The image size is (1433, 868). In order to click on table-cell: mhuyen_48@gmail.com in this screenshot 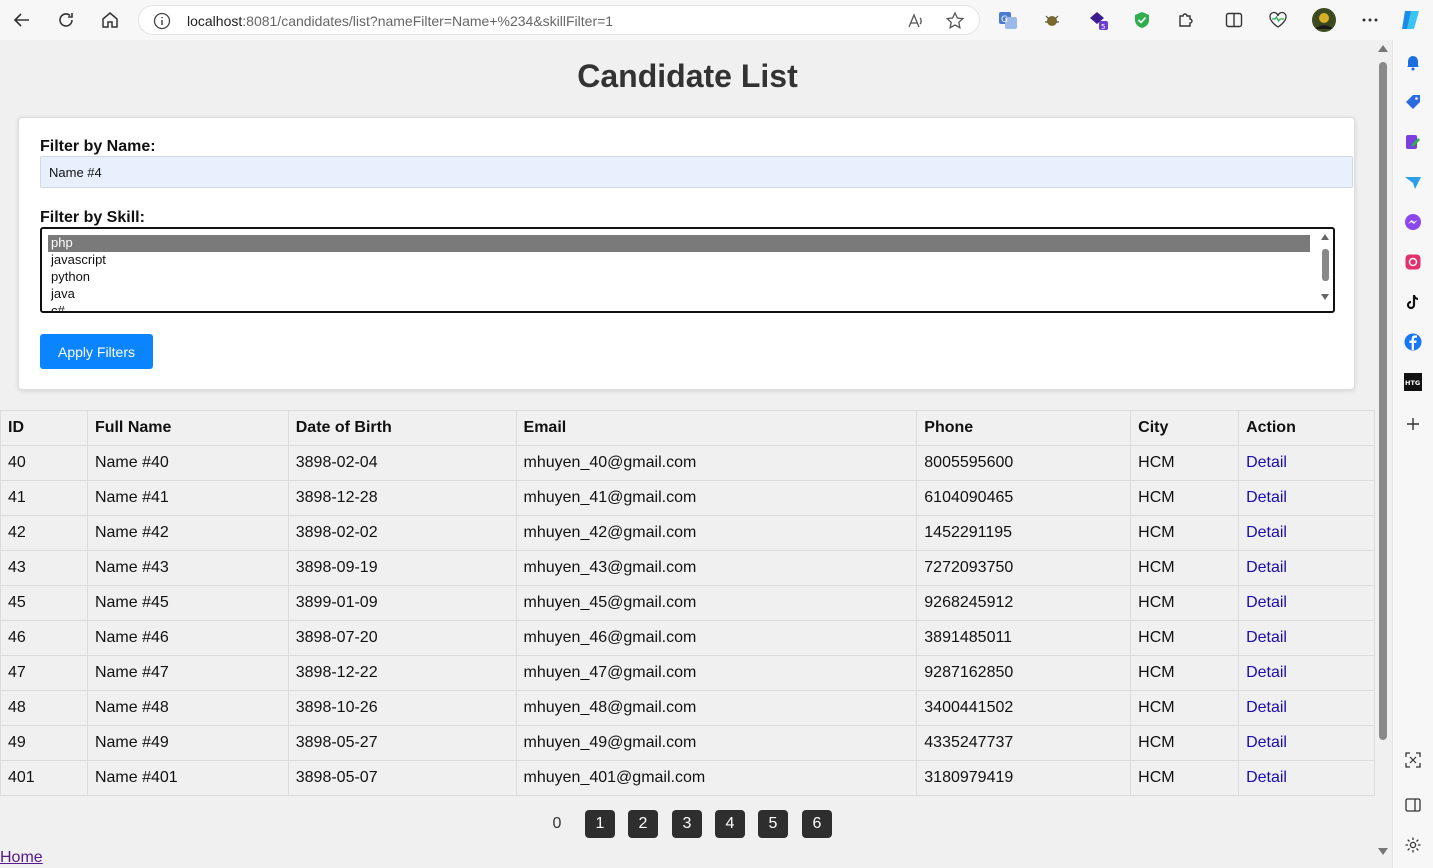, I will do `click(716, 708)`.